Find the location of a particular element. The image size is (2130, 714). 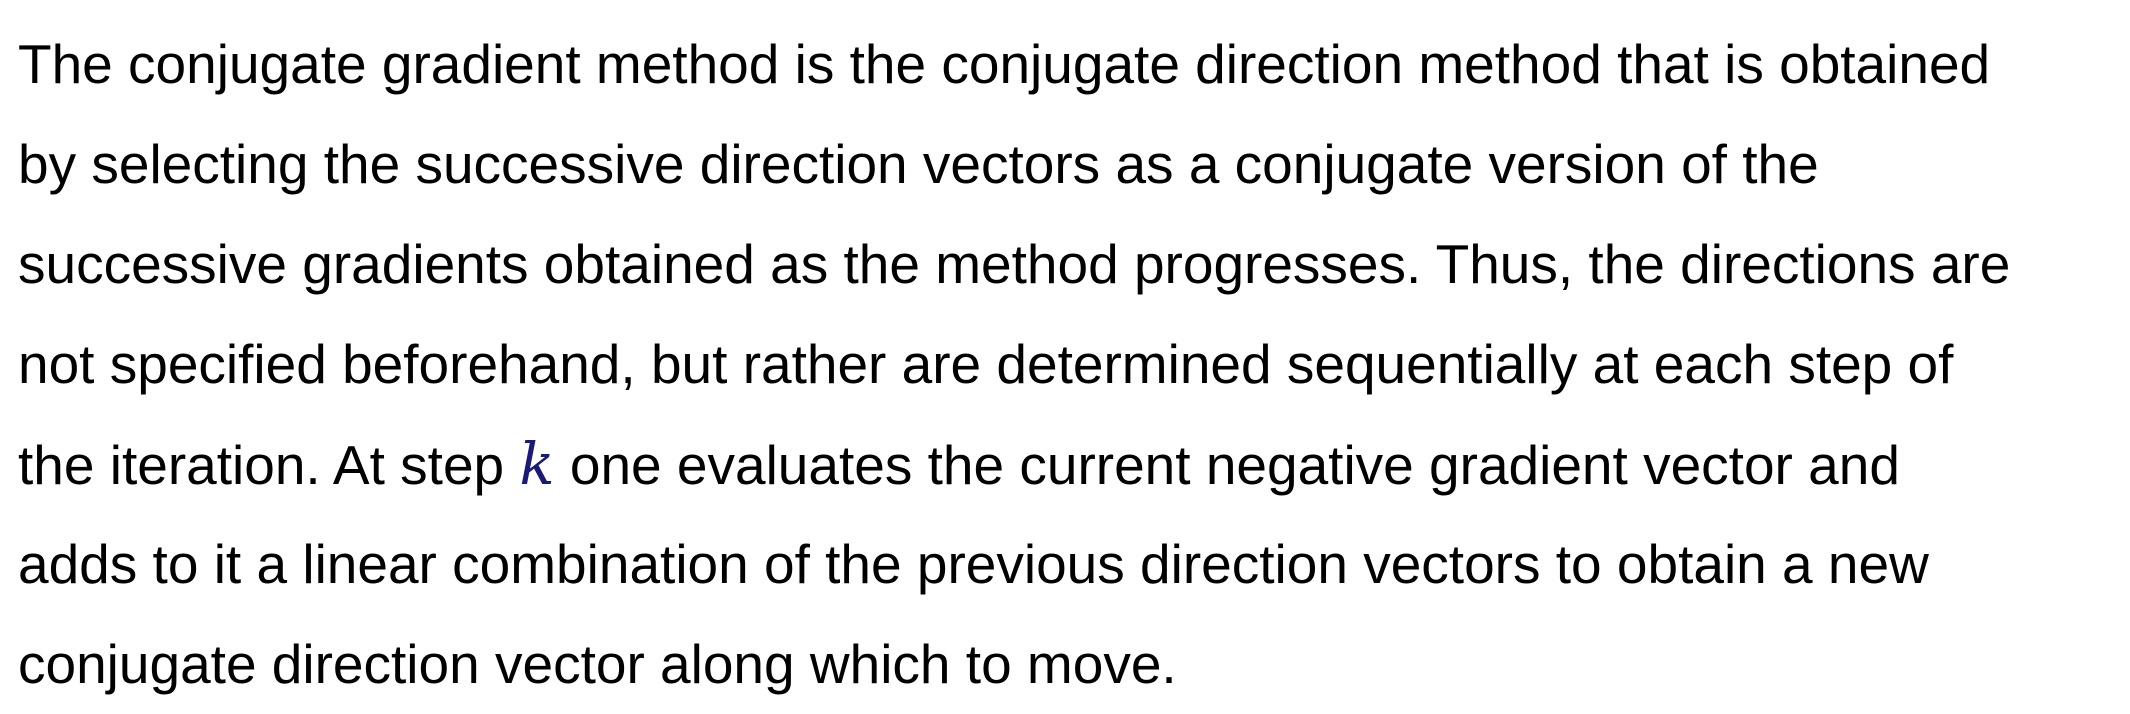

math-variable-k: k is located at coordinates (537, 464).